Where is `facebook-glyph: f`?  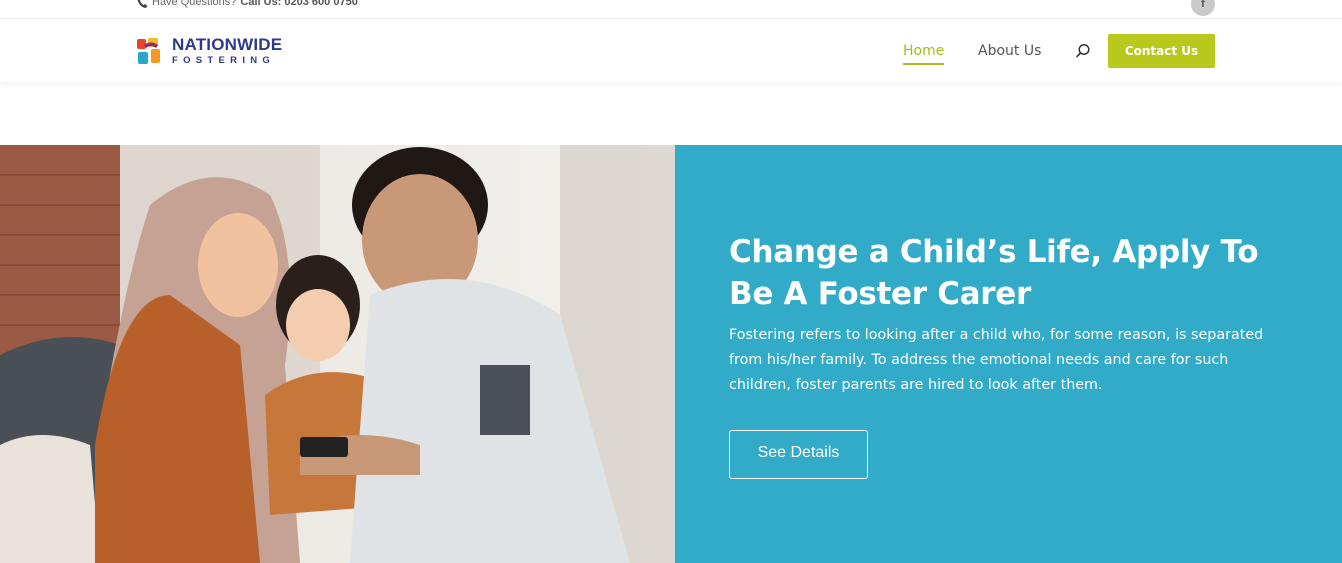
facebook-glyph: f is located at coordinates (1203, 5).